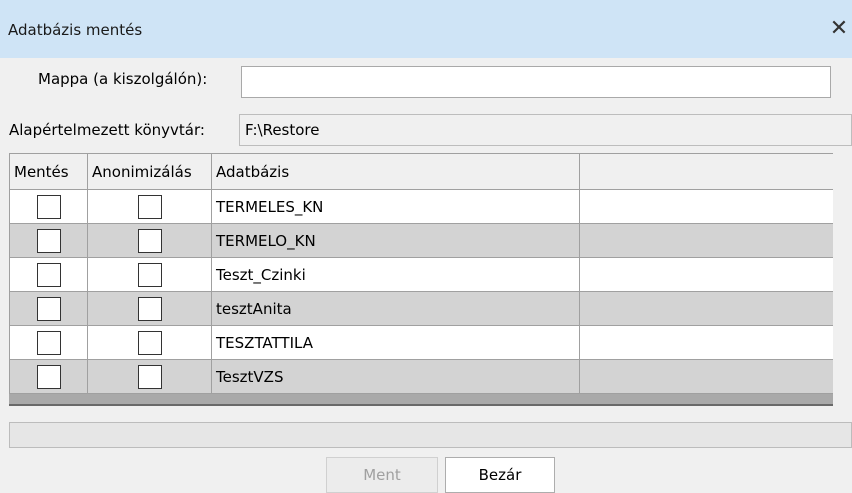  I want to click on save-button: Ment, so click(382, 475).